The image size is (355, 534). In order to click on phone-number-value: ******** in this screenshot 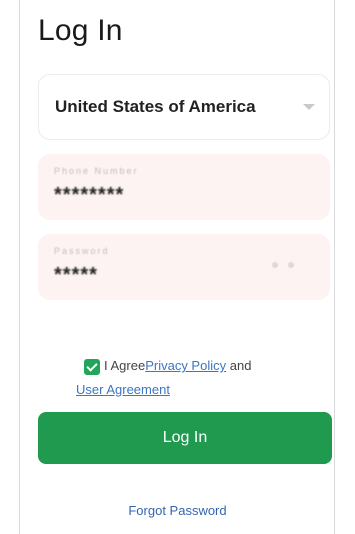, I will do `click(89, 195)`.